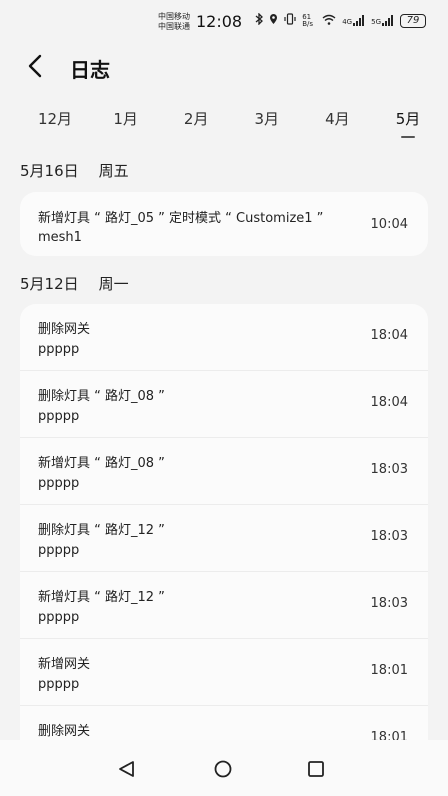 The image size is (448, 796). What do you see at coordinates (49, 171) in the screenshot?
I see `date-label: 5月16日` at bounding box center [49, 171].